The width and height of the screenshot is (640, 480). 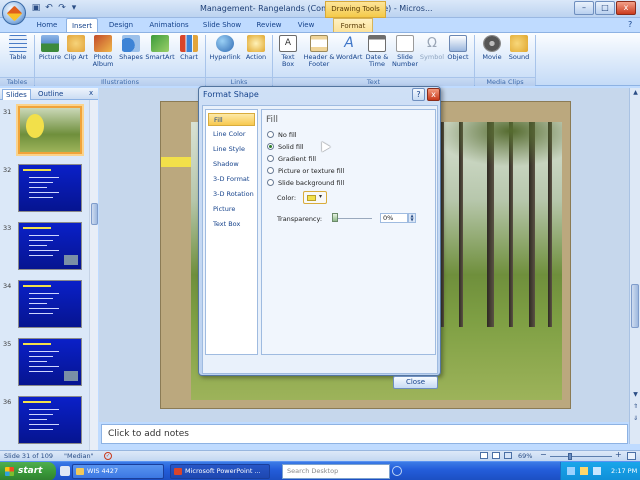 I want to click on gradient-fill-radio, so click(x=270, y=158).